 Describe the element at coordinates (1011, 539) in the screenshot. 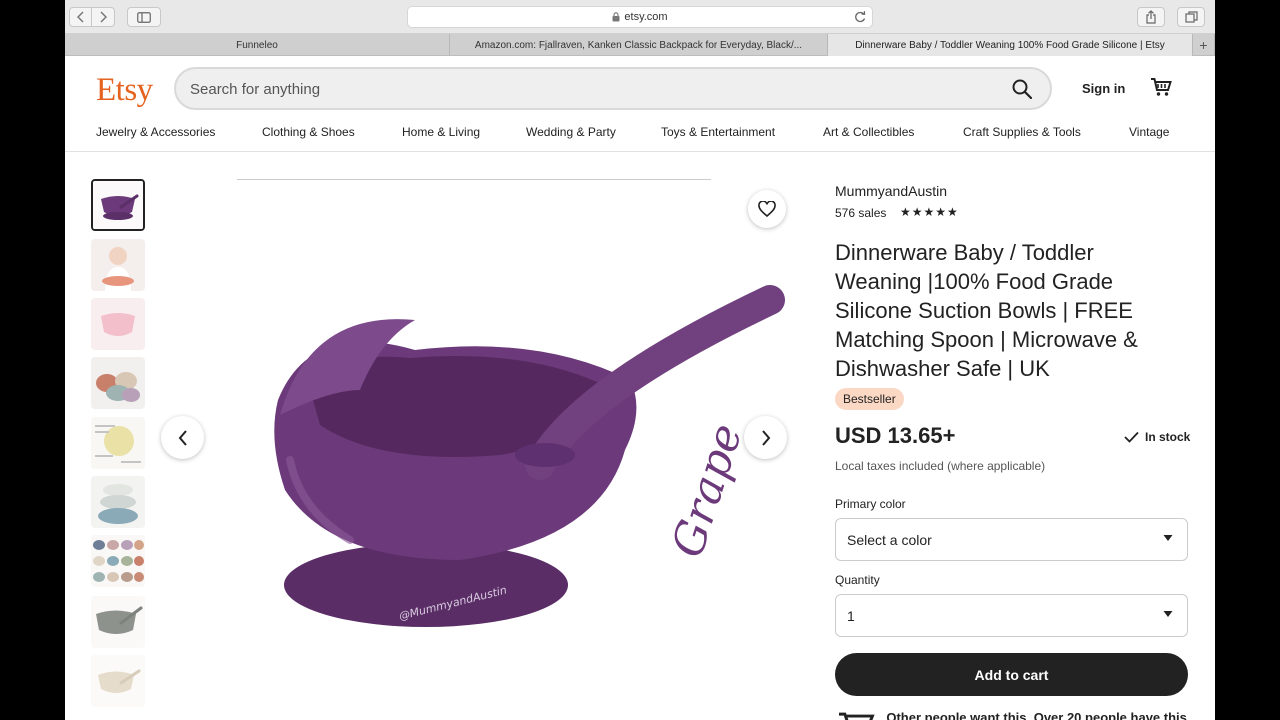

I see `color-select: Select a color` at that location.